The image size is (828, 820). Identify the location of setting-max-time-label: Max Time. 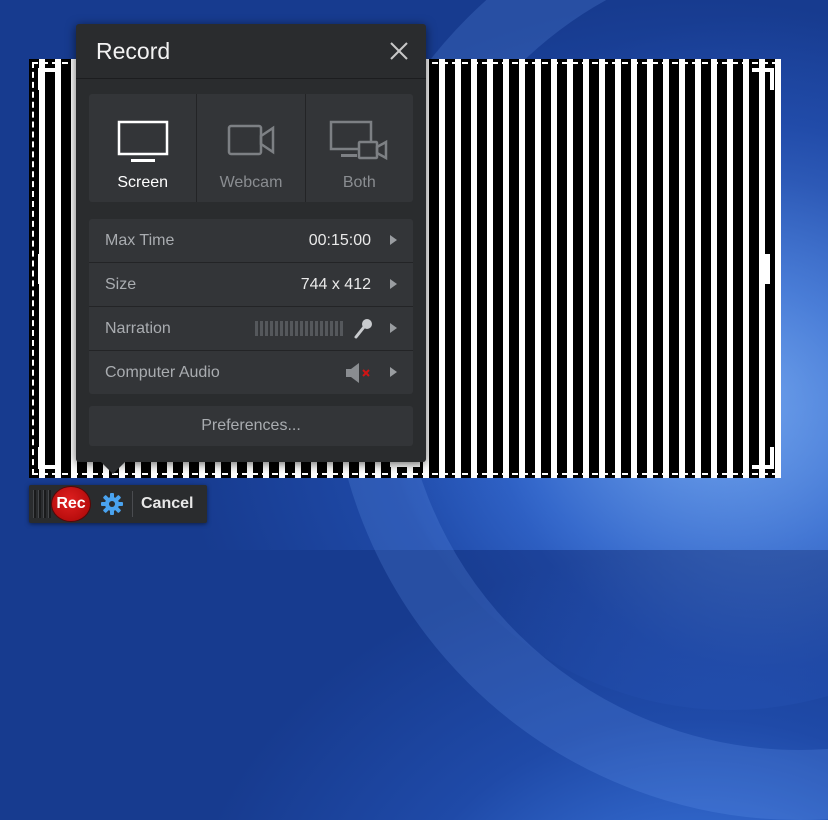
(140, 240).